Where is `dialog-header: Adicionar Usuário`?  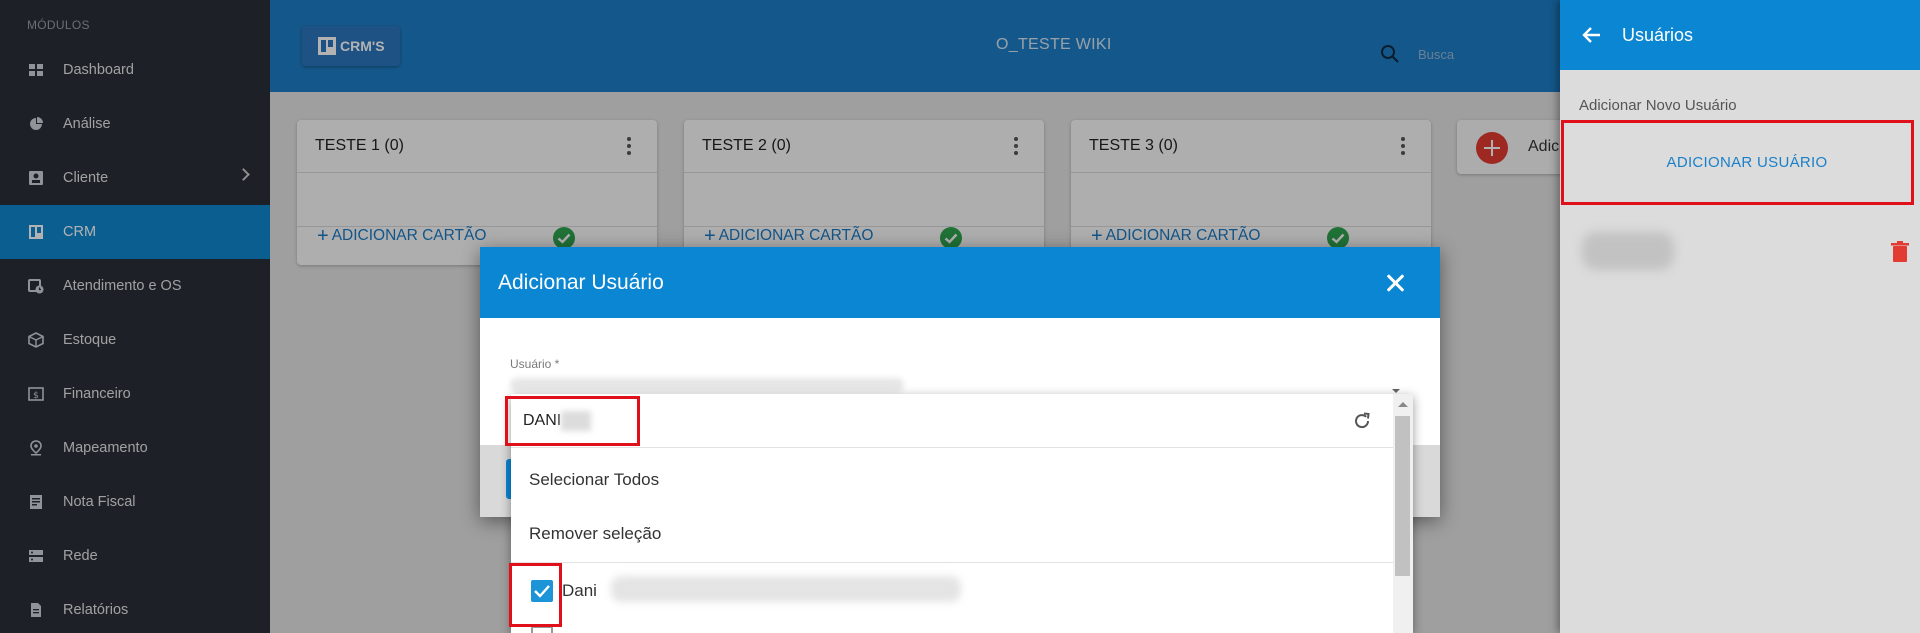 dialog-header: Adicionar Usuário is located at coordinates (960, 282).